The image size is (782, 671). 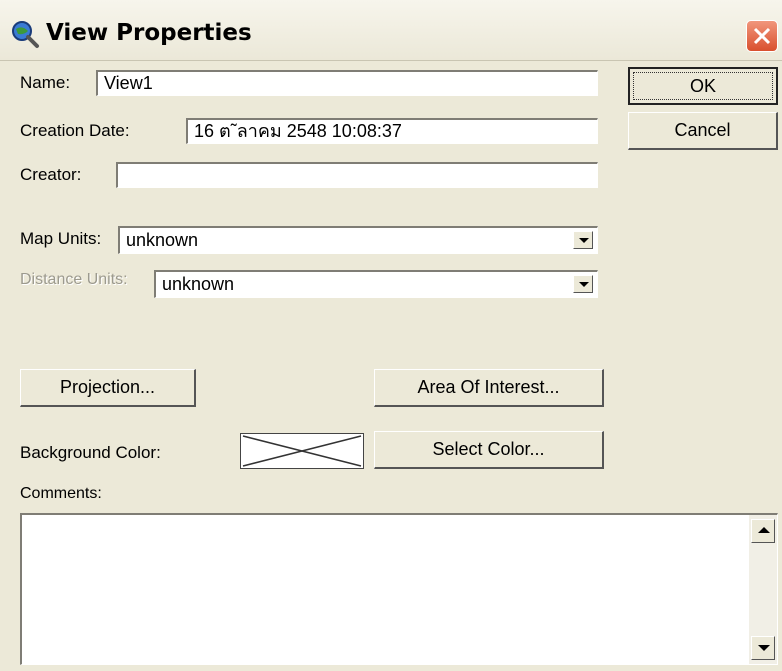 I want to click on close-icon, so click(x=762, y=36).